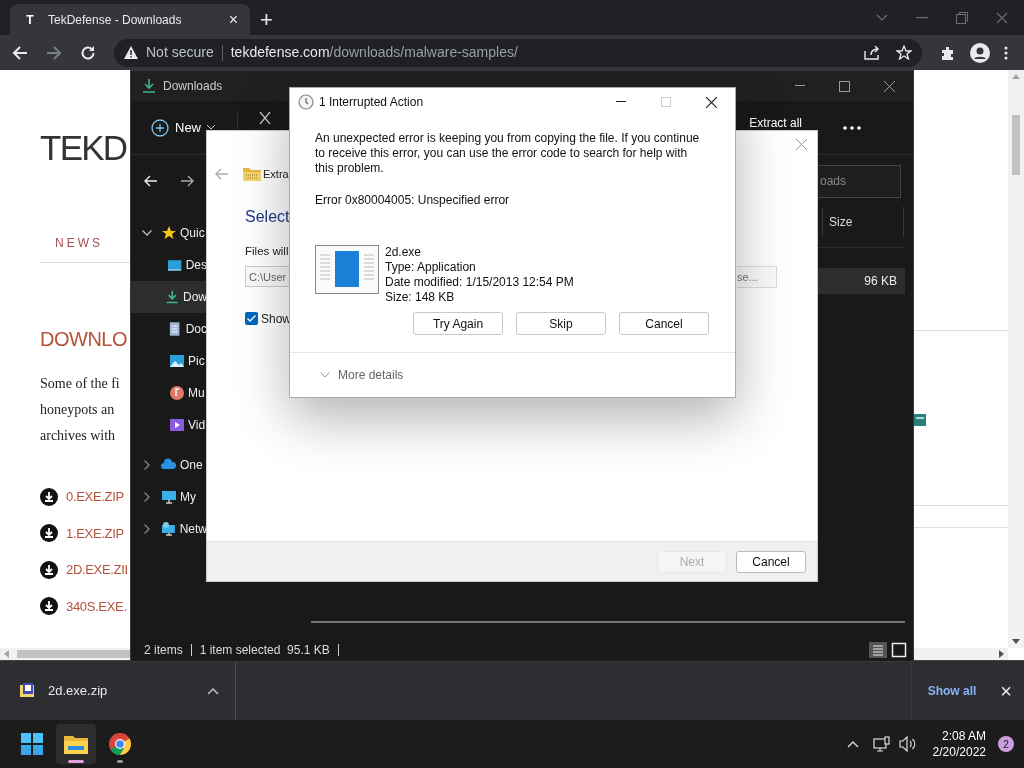 This screenshot has width=1024, height=768. Describe the element at coordinates (371, 374) in the screenshot. I see `more-details-toggle: More details` at that location.